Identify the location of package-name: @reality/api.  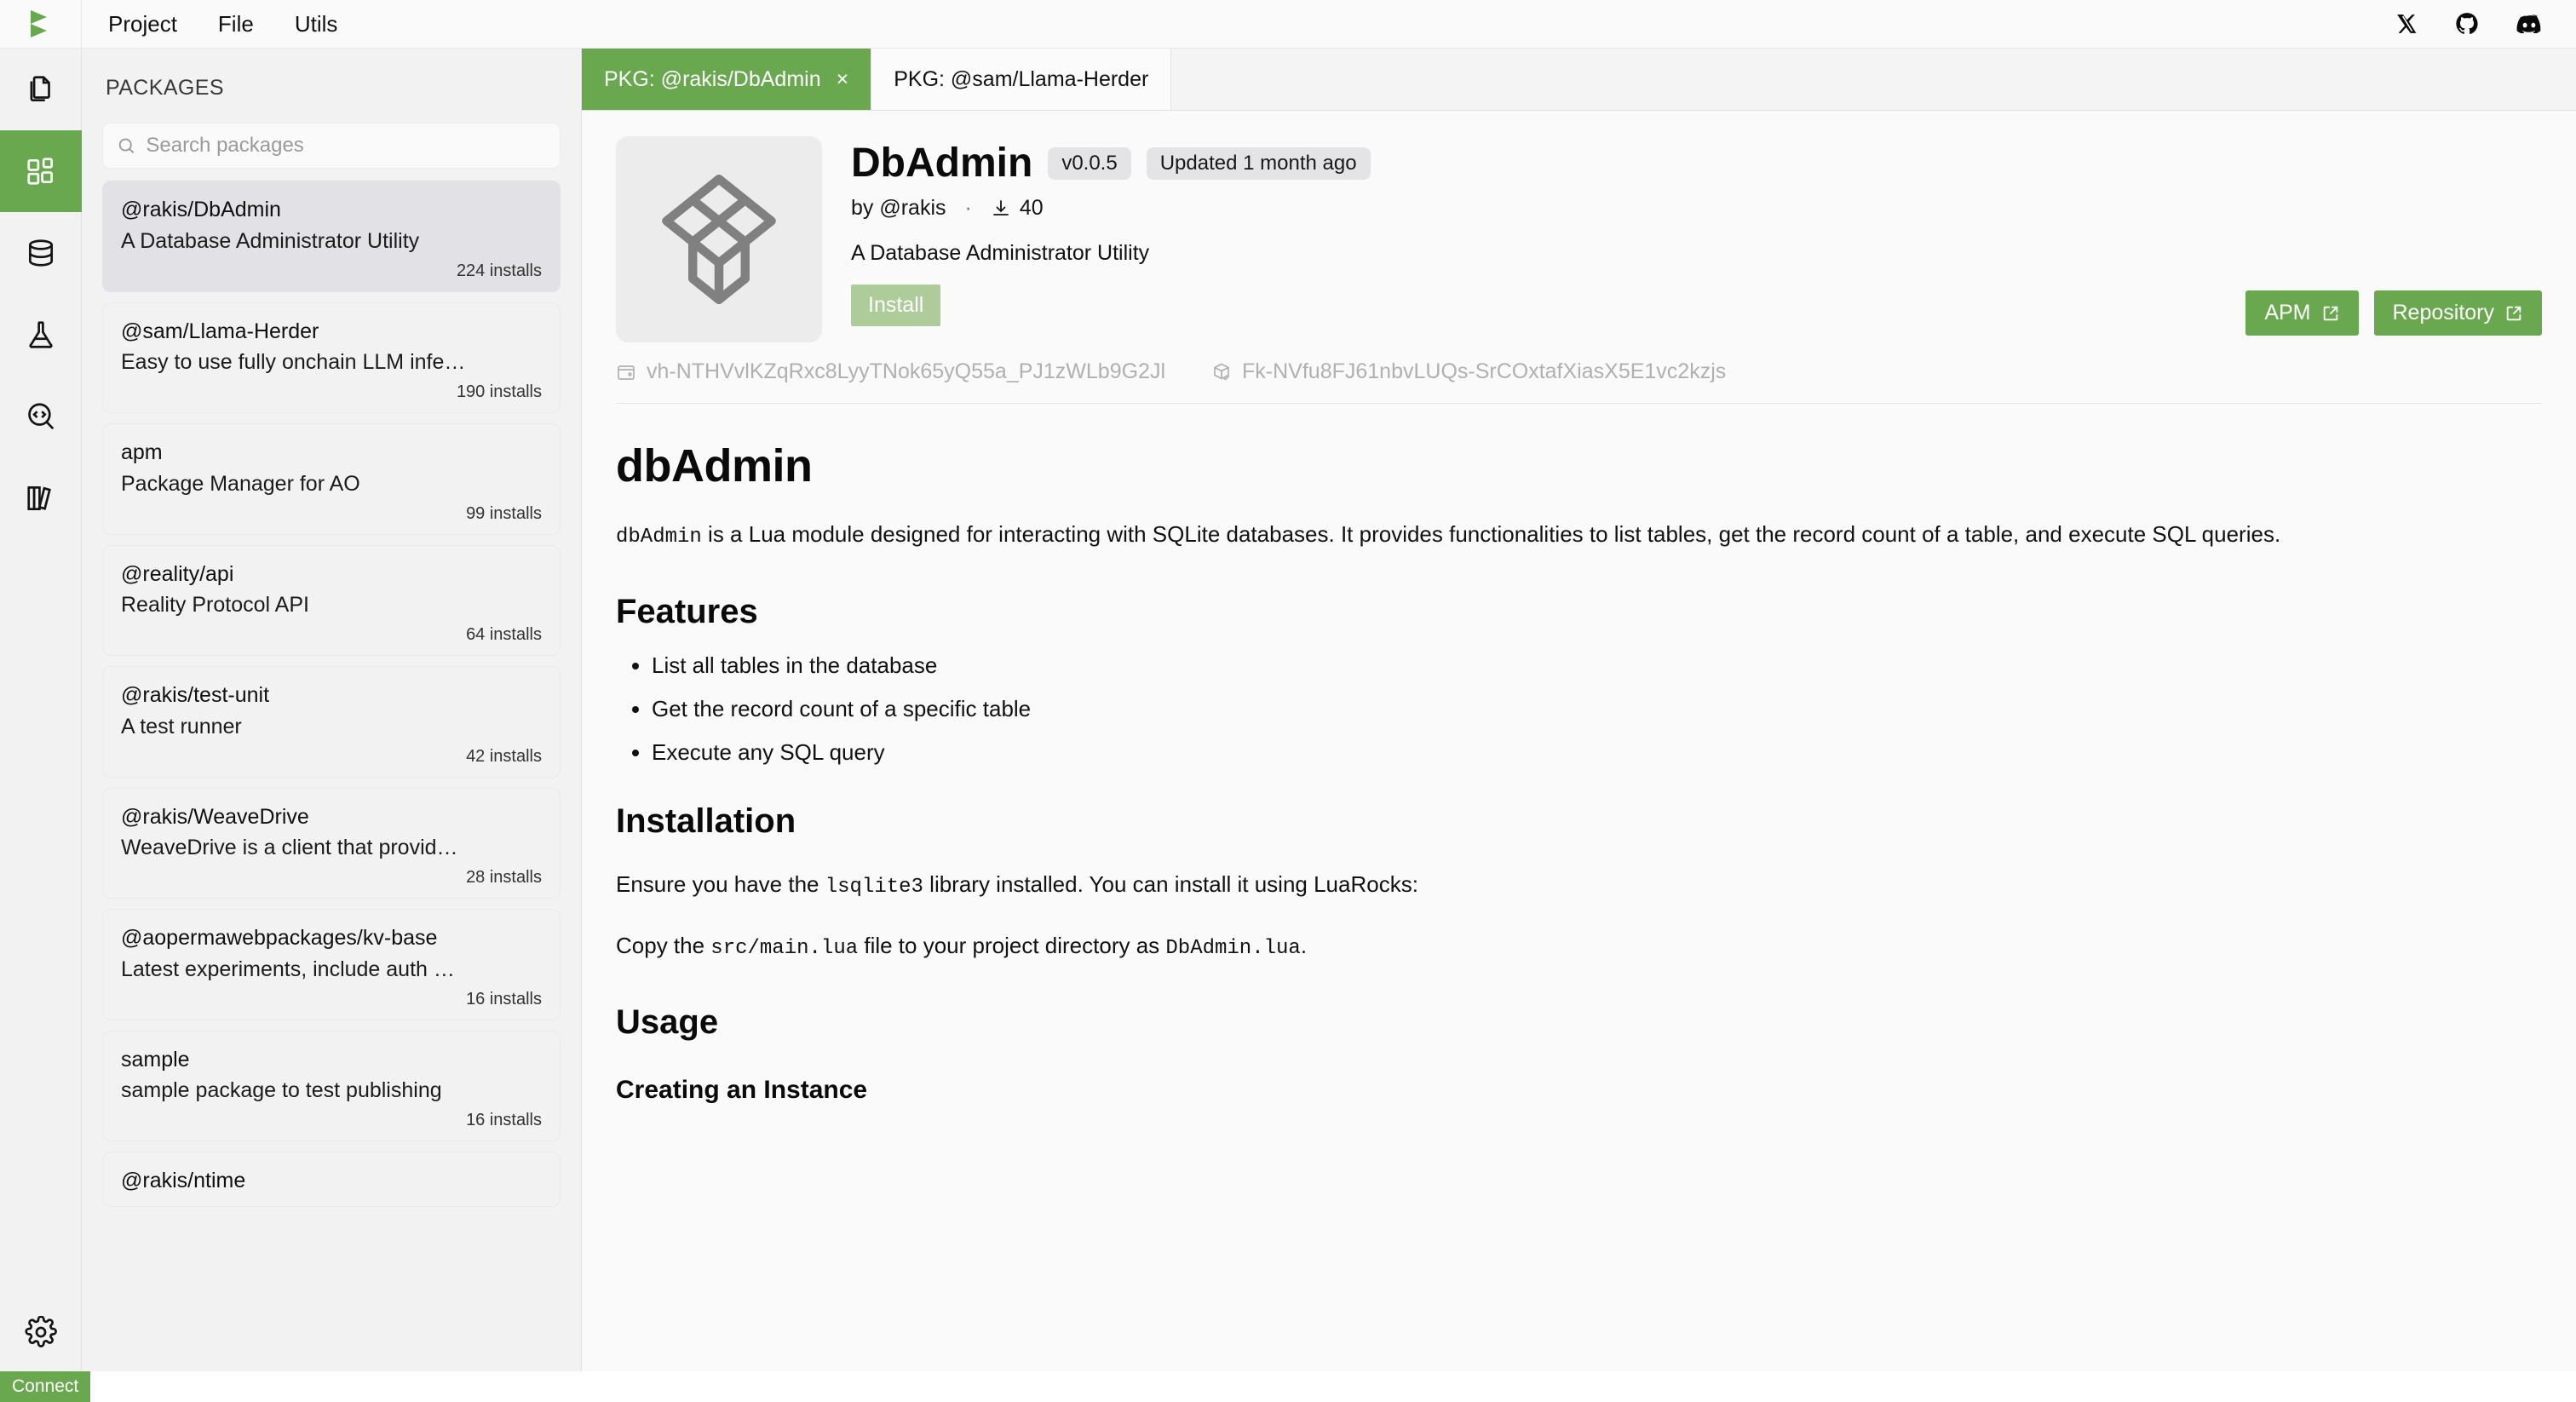
(177, 573).